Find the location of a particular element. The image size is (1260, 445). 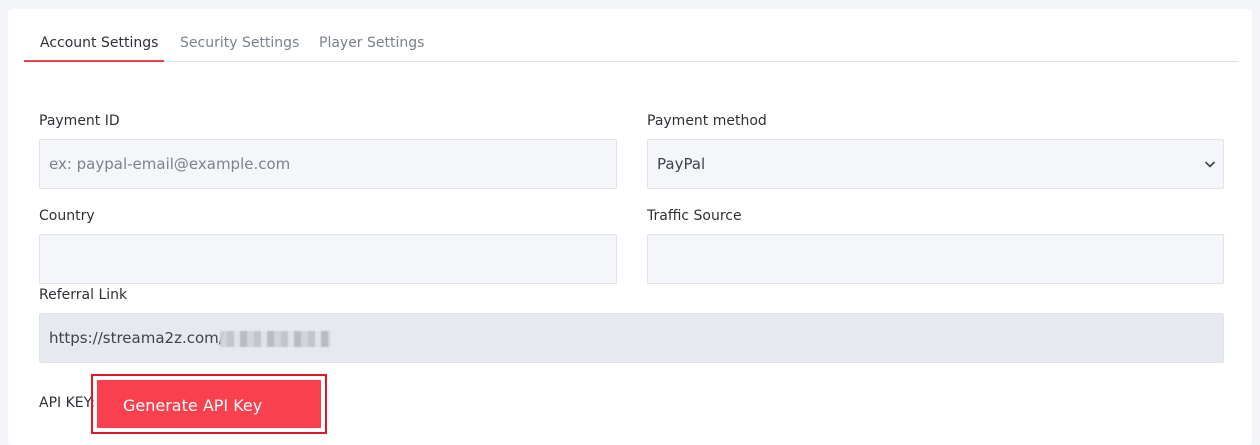

payment-method-label: Payment method is located at coordinates (707, 121).